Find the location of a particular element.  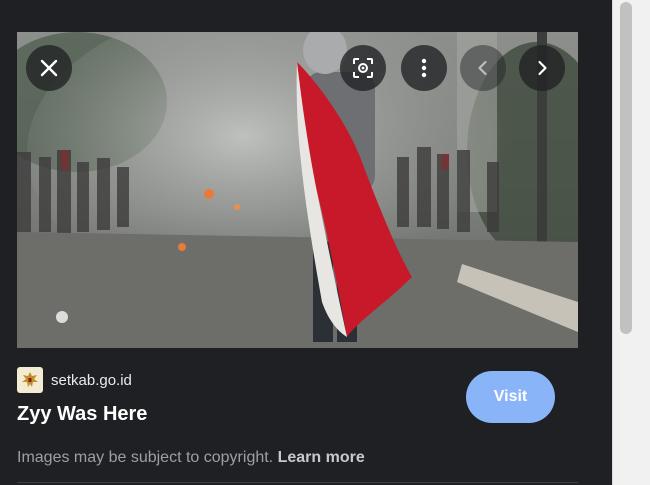

next-image-button is located at coordinates (542, 68).